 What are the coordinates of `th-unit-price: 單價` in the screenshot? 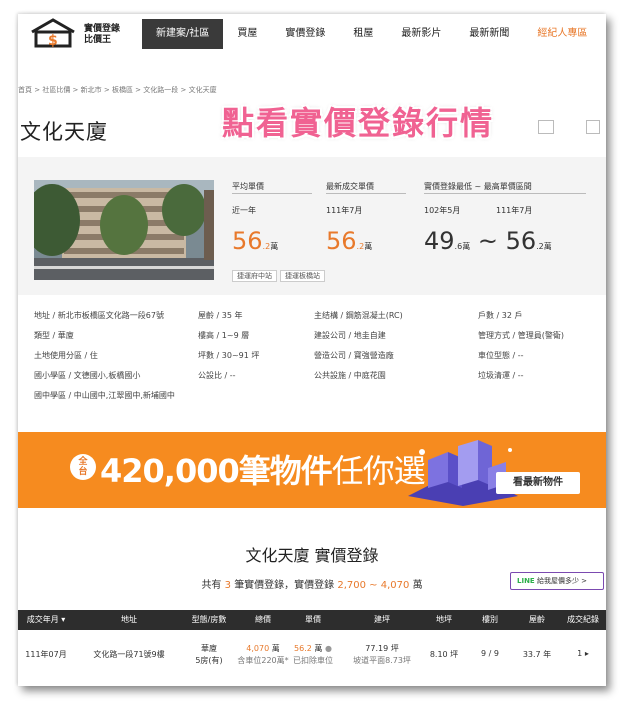 It's located at (313, 619).